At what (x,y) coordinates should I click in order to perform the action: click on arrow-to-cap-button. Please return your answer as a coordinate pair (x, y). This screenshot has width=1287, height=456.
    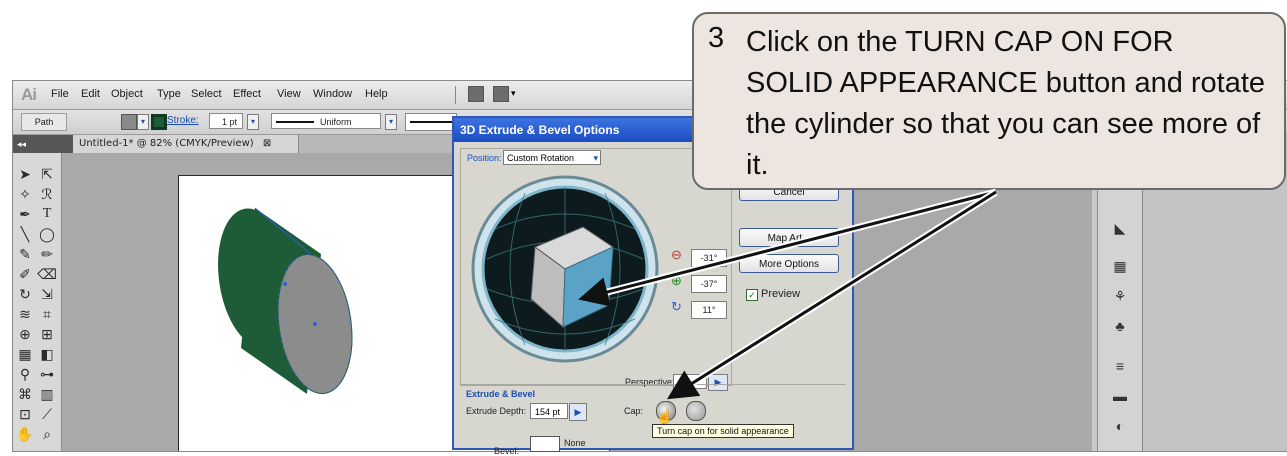
    Looking at the image, I should click on (831, 295).